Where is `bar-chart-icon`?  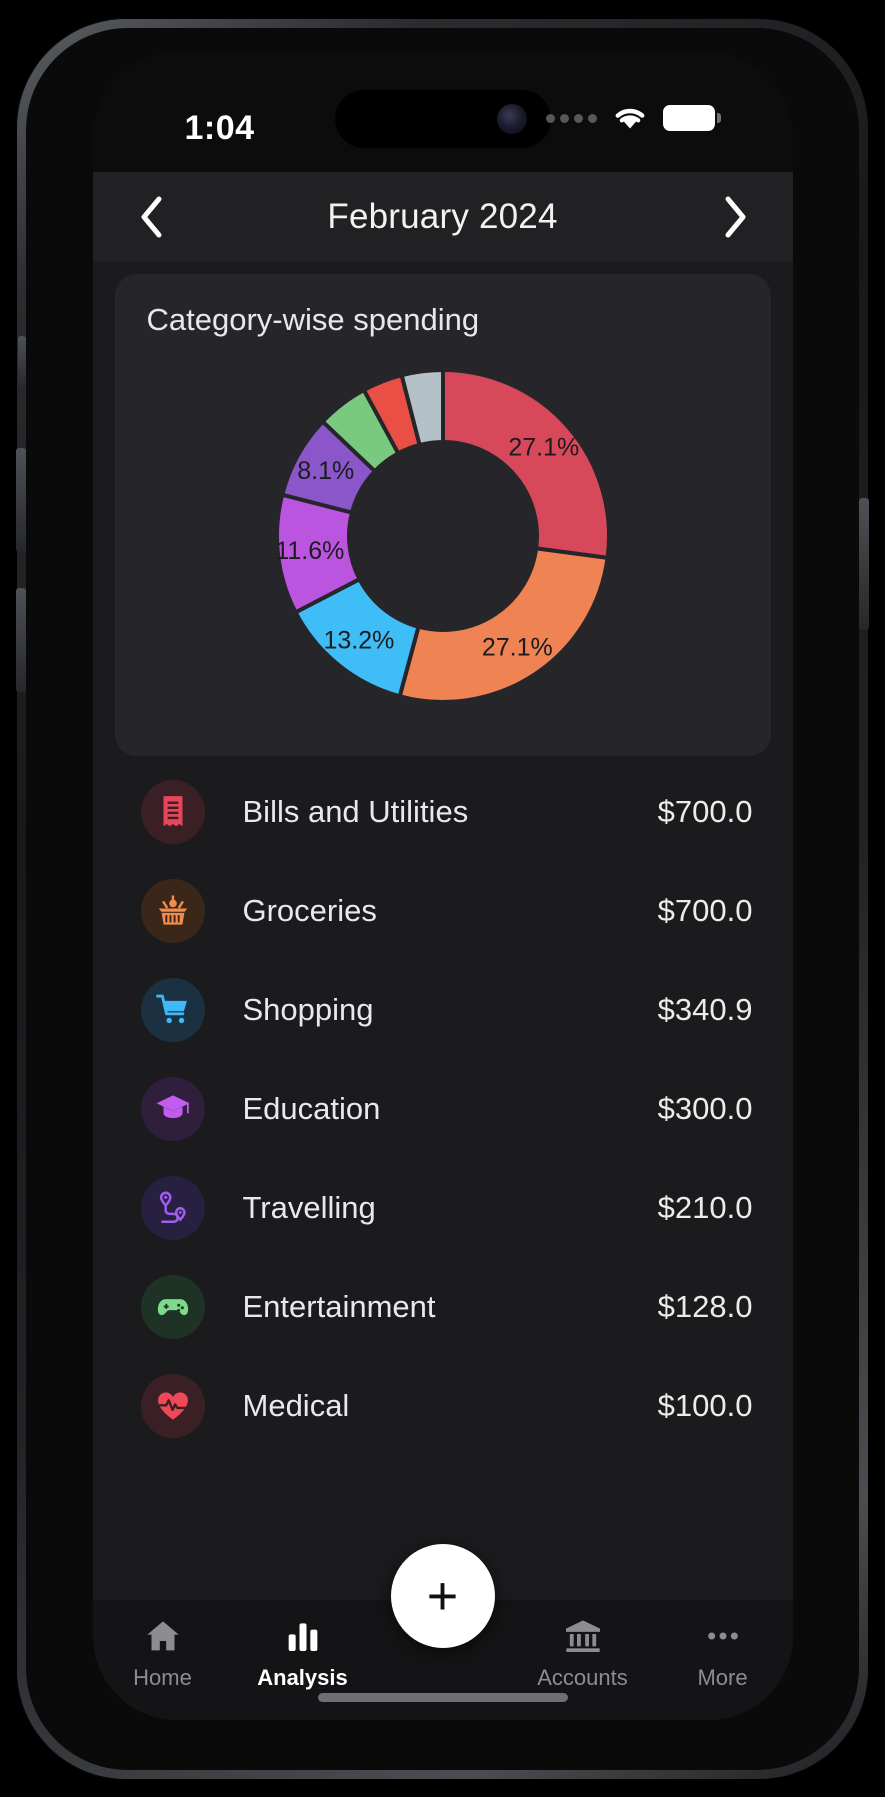
bar-chart-icon is located at coordinates (302, 1637).